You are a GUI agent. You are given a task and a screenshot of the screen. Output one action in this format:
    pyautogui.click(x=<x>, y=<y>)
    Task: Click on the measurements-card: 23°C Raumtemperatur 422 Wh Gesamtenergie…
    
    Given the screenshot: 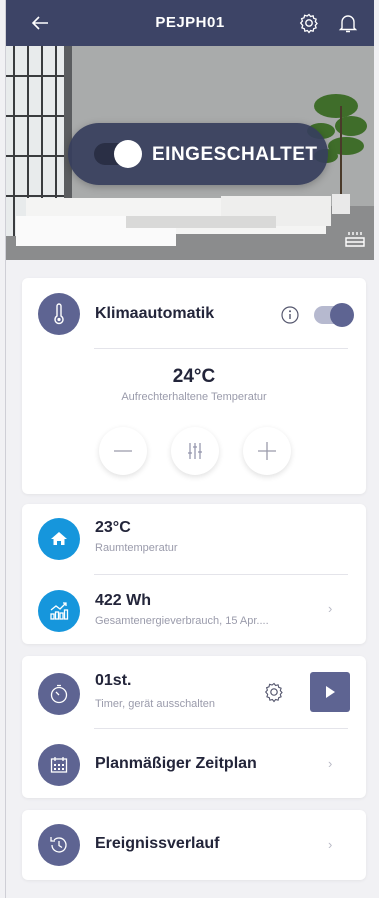 What is the action you would take?
    pyautogui.click(x=194, y=574)
    